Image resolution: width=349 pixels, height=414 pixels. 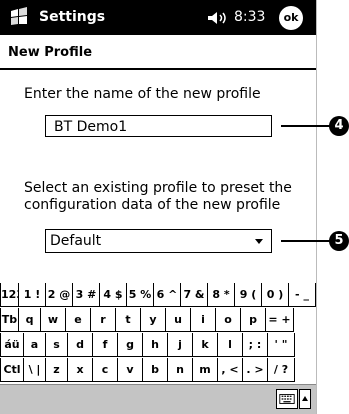 What do you see at coordinates (205, 370) in the screenshot?
I see `keyboard-key: m` at bounding box center [205, 370].